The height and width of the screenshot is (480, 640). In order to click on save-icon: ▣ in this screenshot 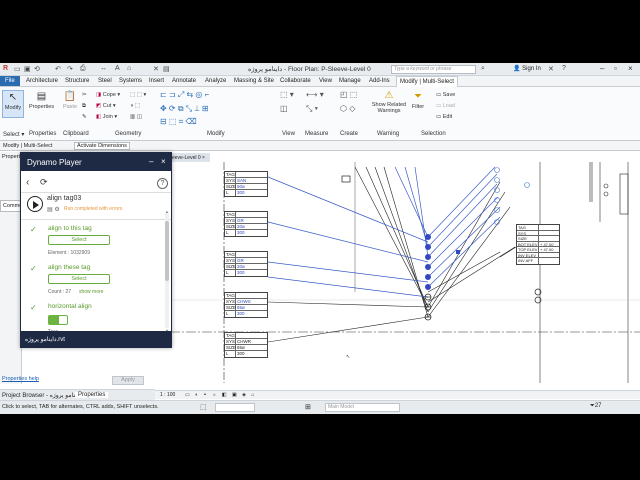, I will do `click(27, 69)`.